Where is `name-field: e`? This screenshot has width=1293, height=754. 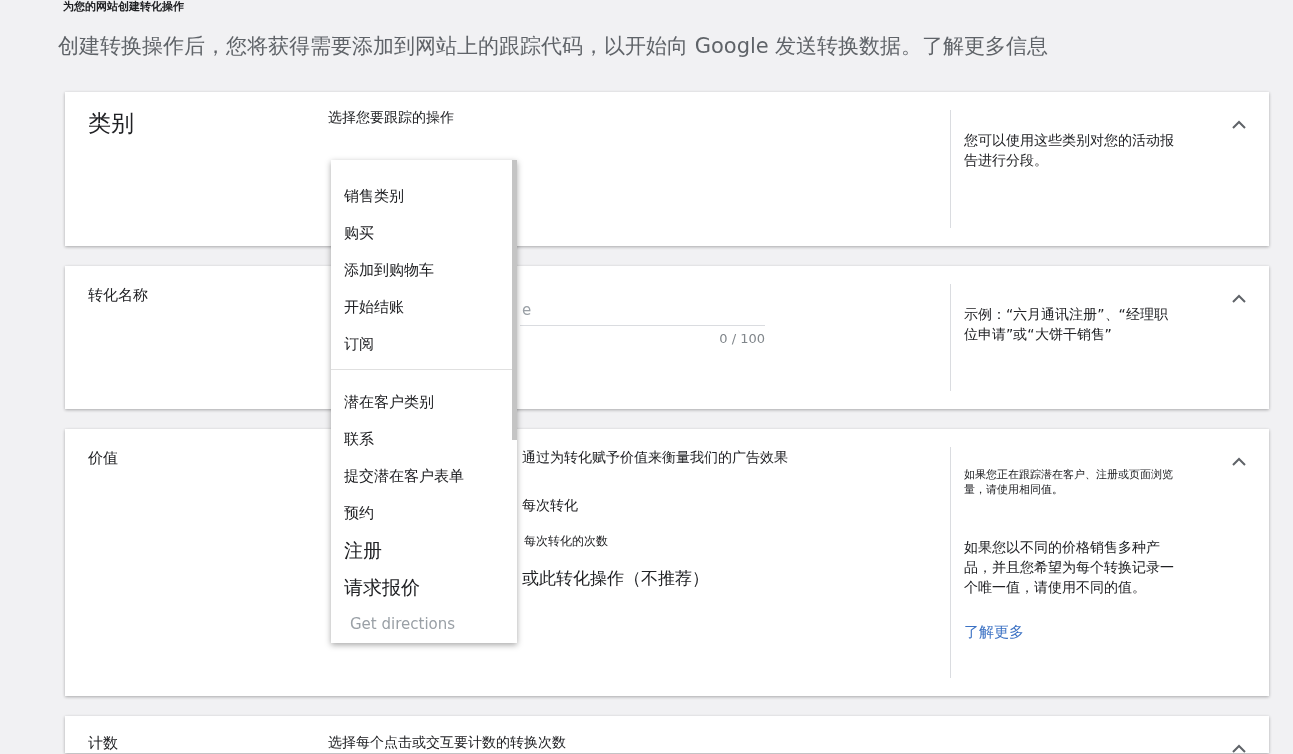
name-field: e is located at coordinates (642, 311).